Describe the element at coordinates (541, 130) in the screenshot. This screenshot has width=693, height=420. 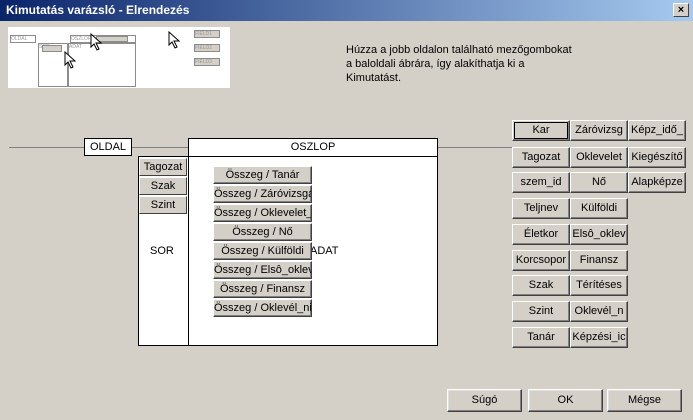
I see `field-button: Kar` at that location.